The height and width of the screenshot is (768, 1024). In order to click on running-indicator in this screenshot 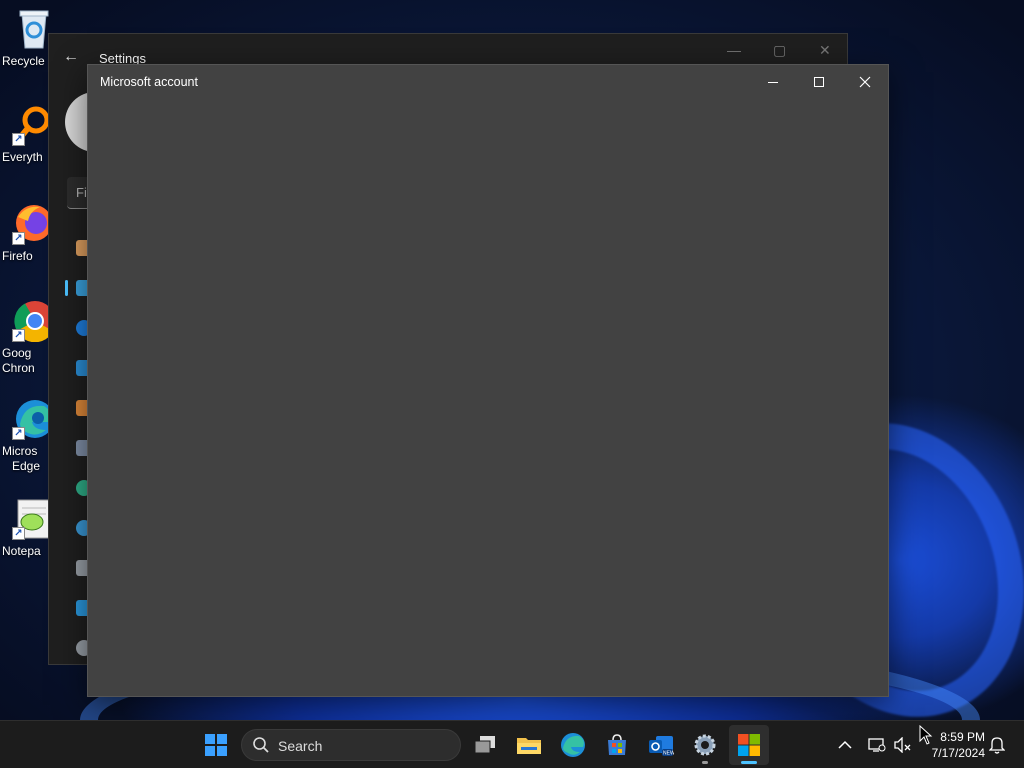, I will do `click(705, 762)`.